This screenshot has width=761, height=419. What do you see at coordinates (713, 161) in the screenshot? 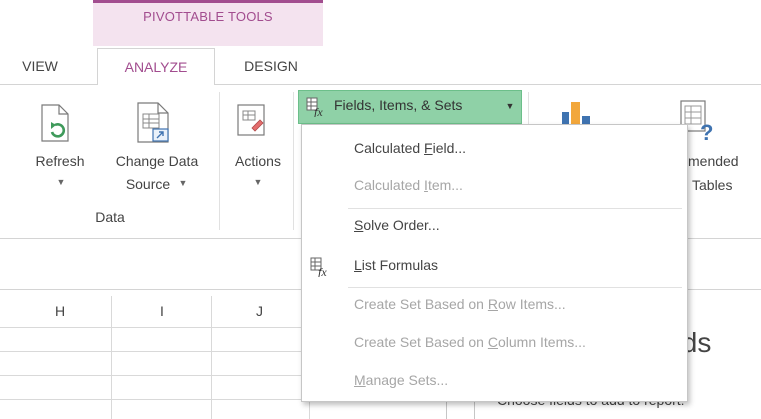
I see `recommended-label-line1: mended` at bounding box center [713, 161].